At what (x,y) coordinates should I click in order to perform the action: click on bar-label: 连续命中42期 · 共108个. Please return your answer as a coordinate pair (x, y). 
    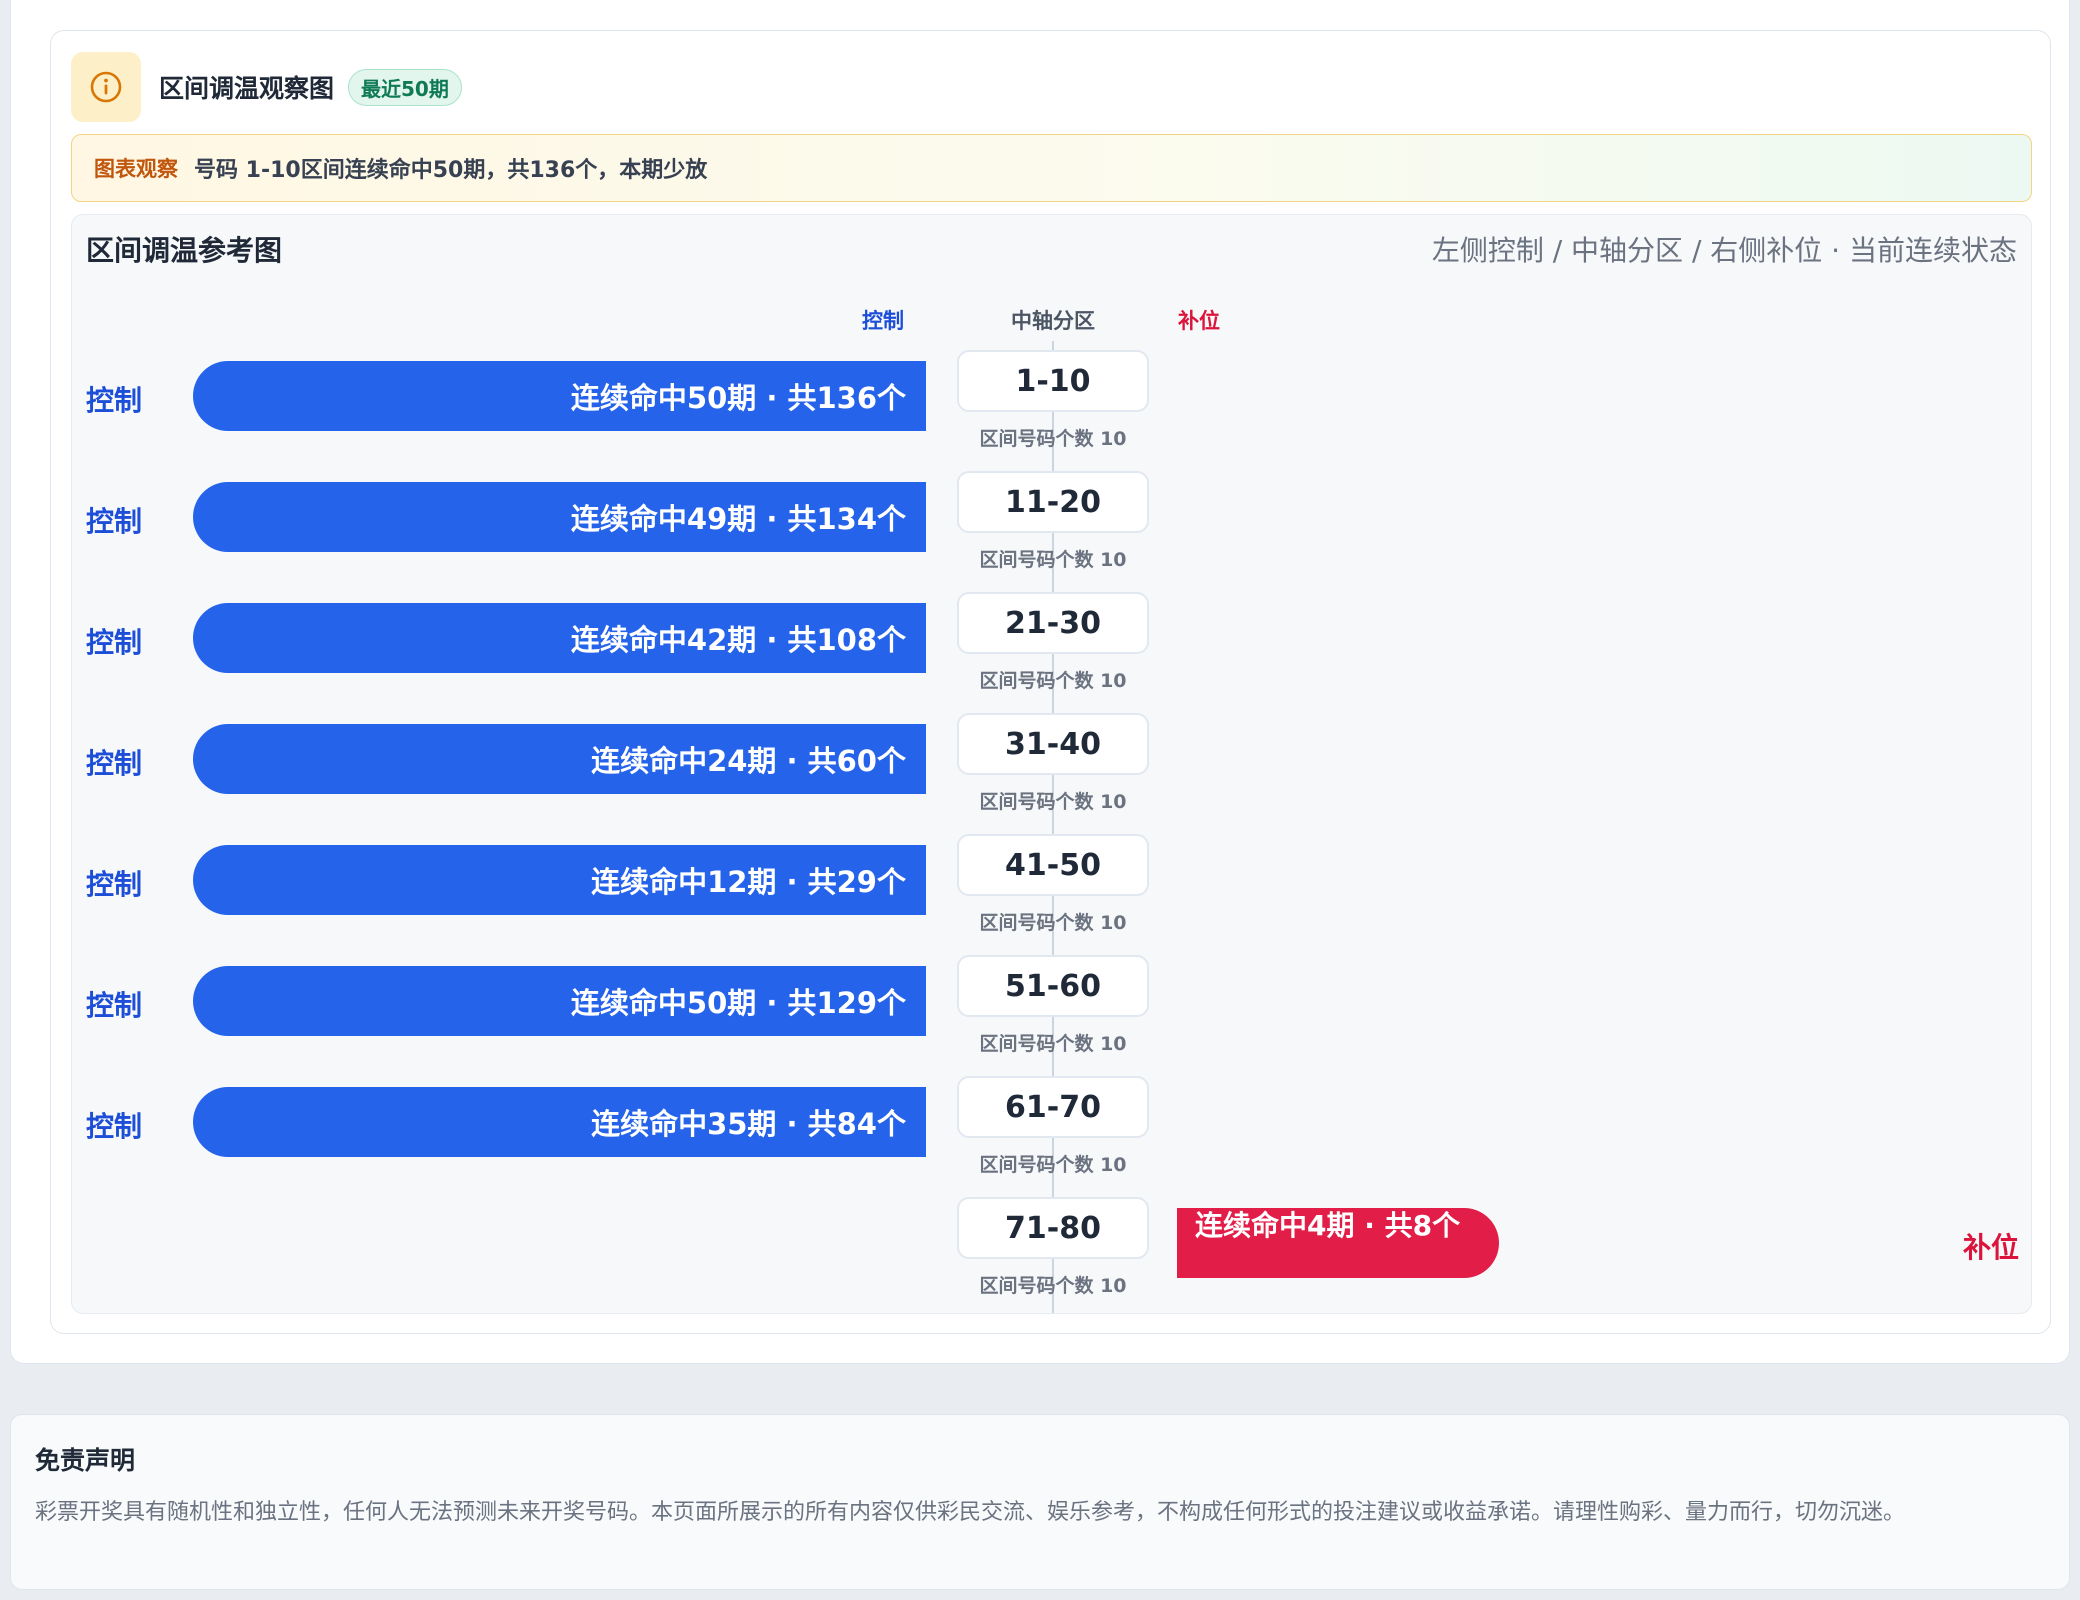
    Looking at the image, I should click on (738, 640).